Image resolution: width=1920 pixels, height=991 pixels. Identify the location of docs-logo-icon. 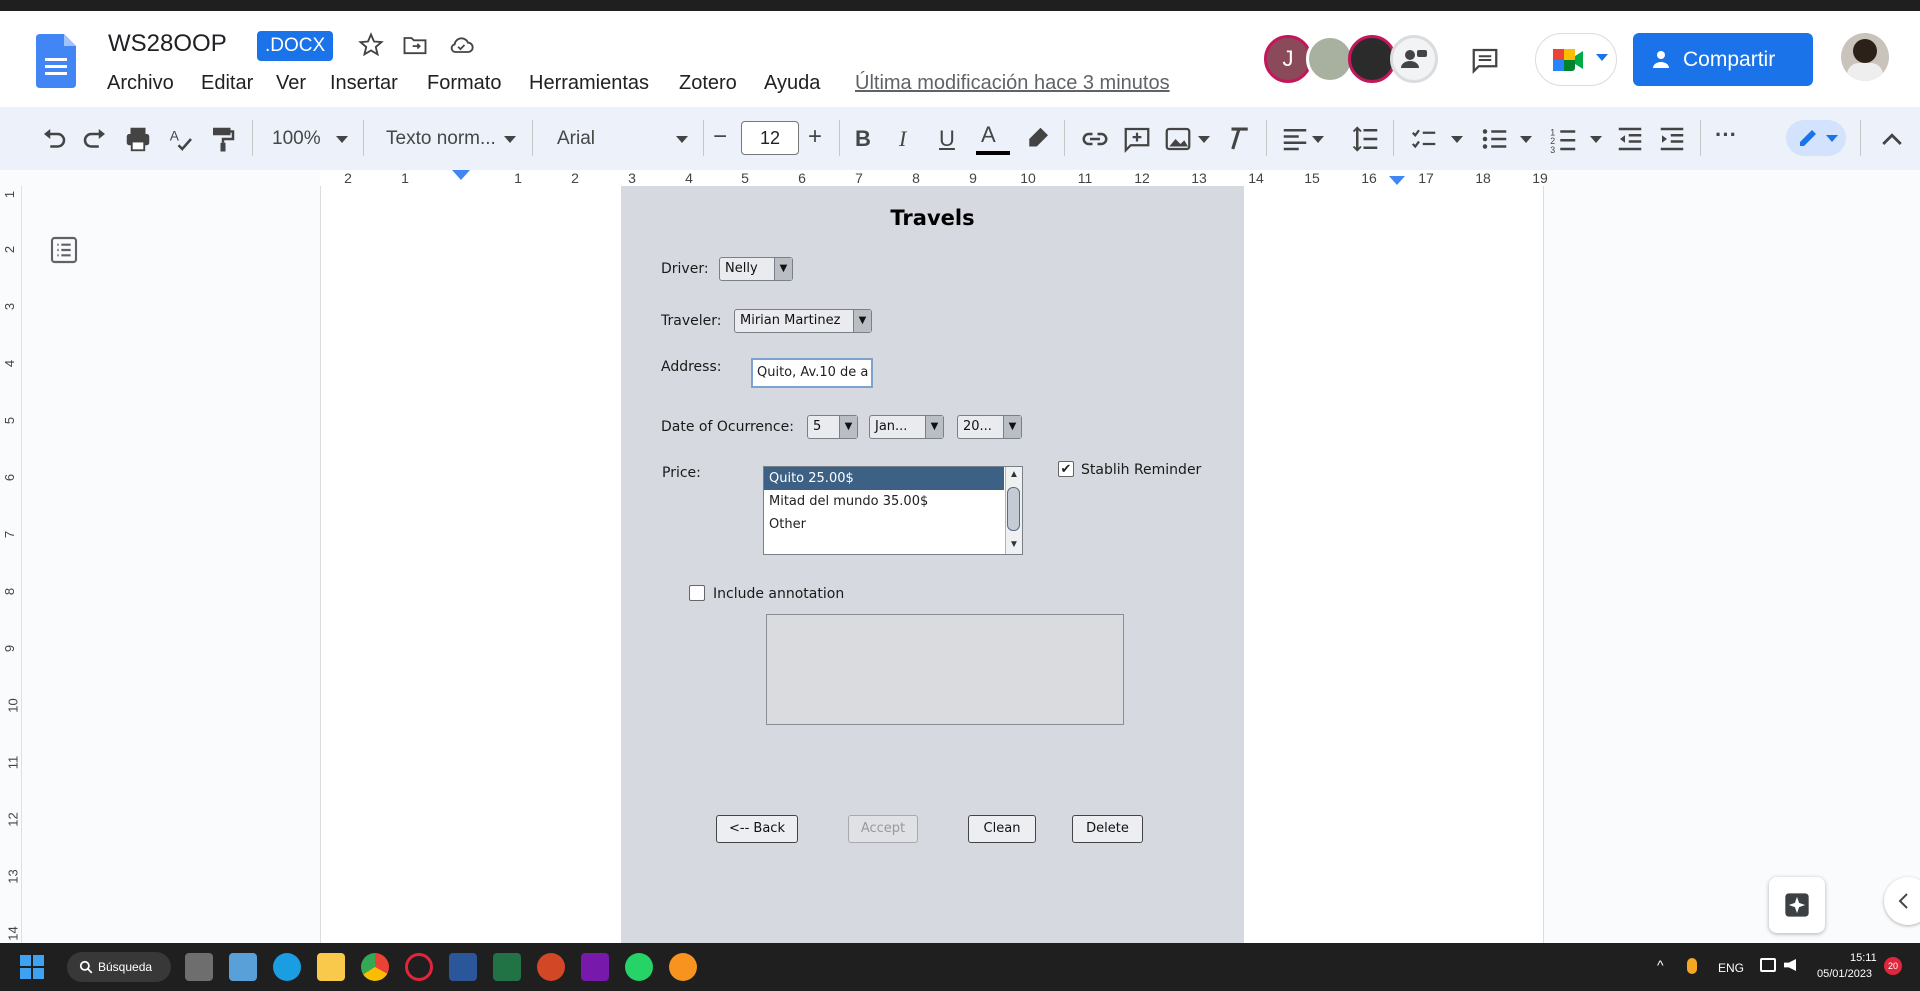
(56, 61).